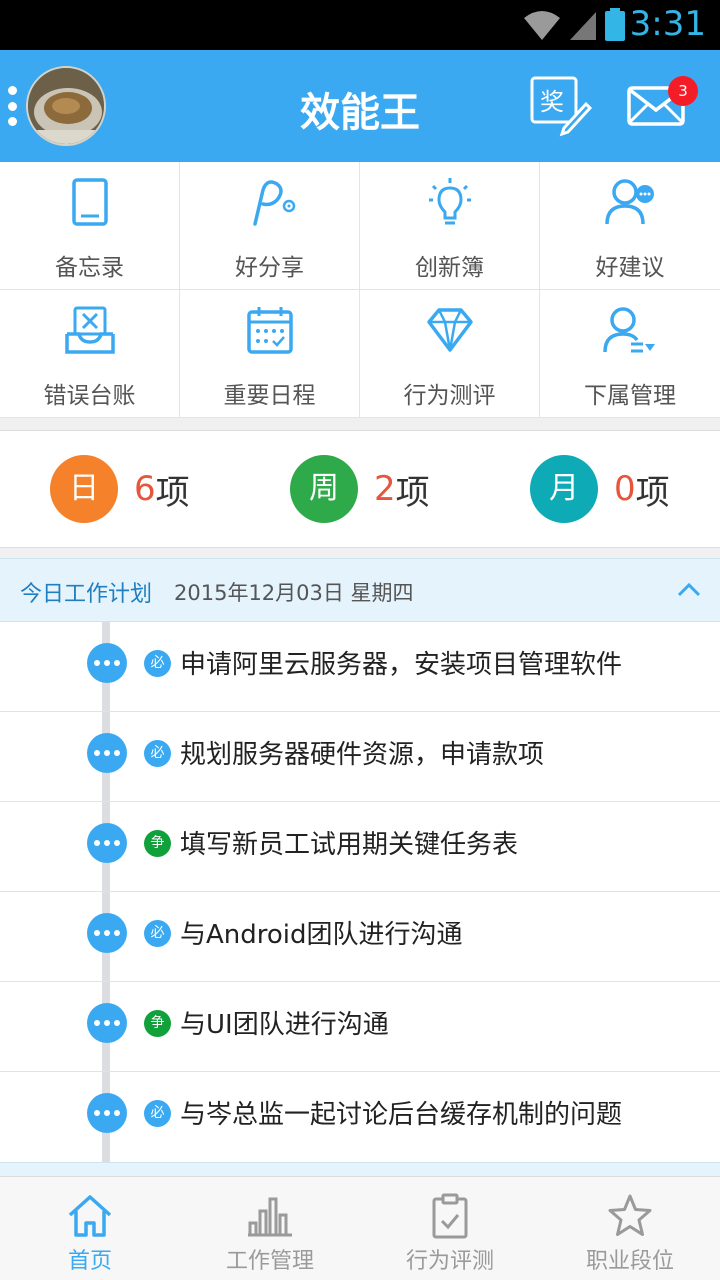  Describe the element at coordinates (89, 396) in the screenshot. I see `grid-item-label: 错误台账` at that location.